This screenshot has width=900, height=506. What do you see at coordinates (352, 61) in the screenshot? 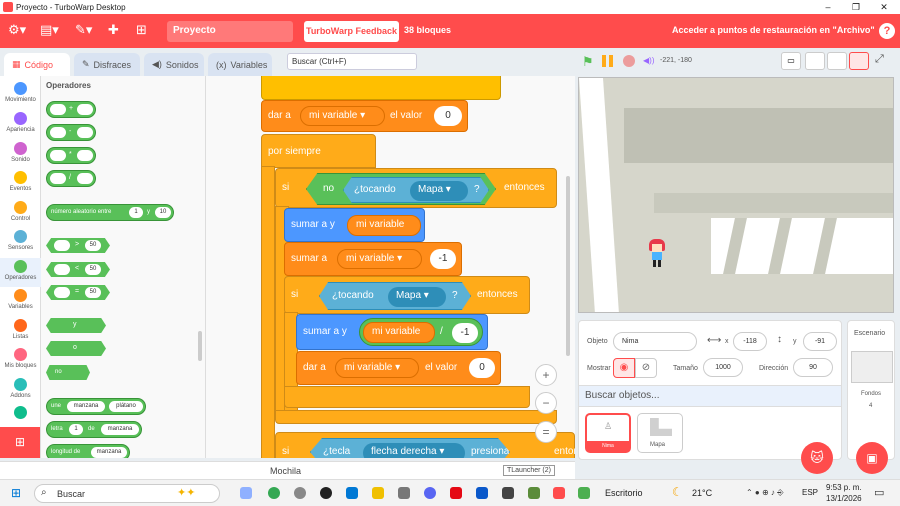
I see `block-search-input: Buscar (Ctrl+F)` at bounding box center [352, 61].